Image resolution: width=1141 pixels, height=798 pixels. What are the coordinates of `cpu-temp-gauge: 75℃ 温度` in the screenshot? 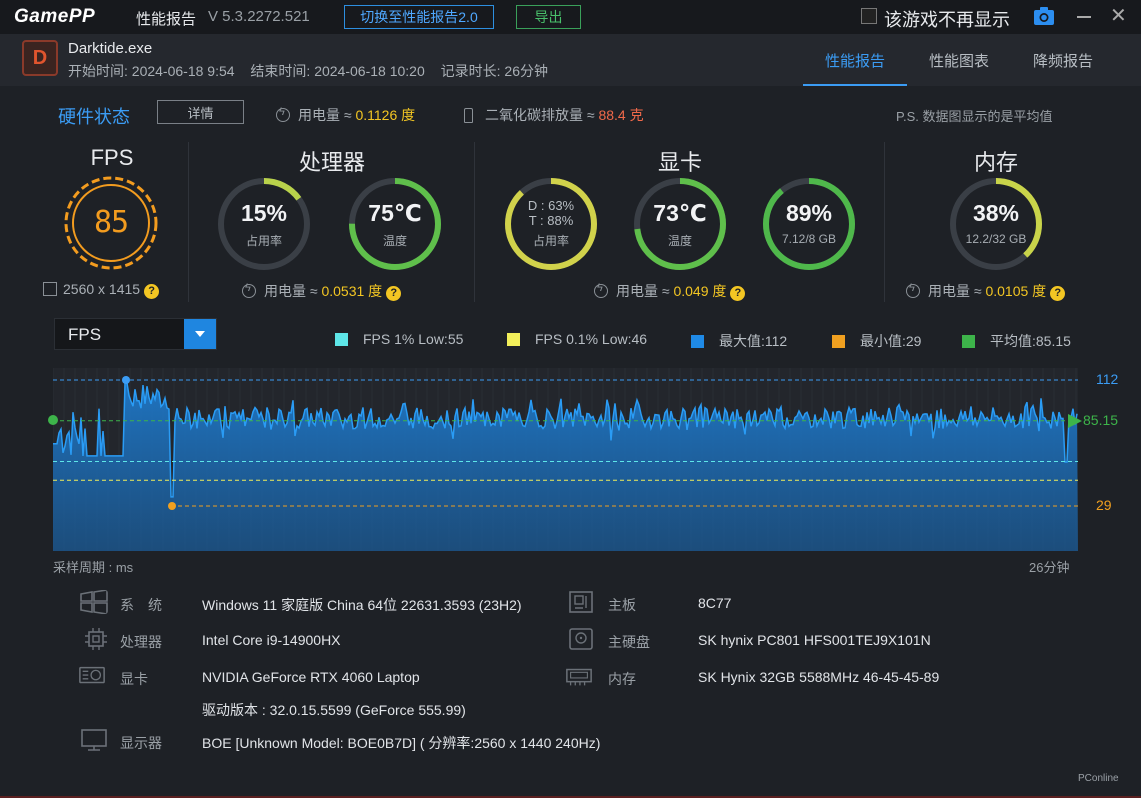 It's located at (395, 224).